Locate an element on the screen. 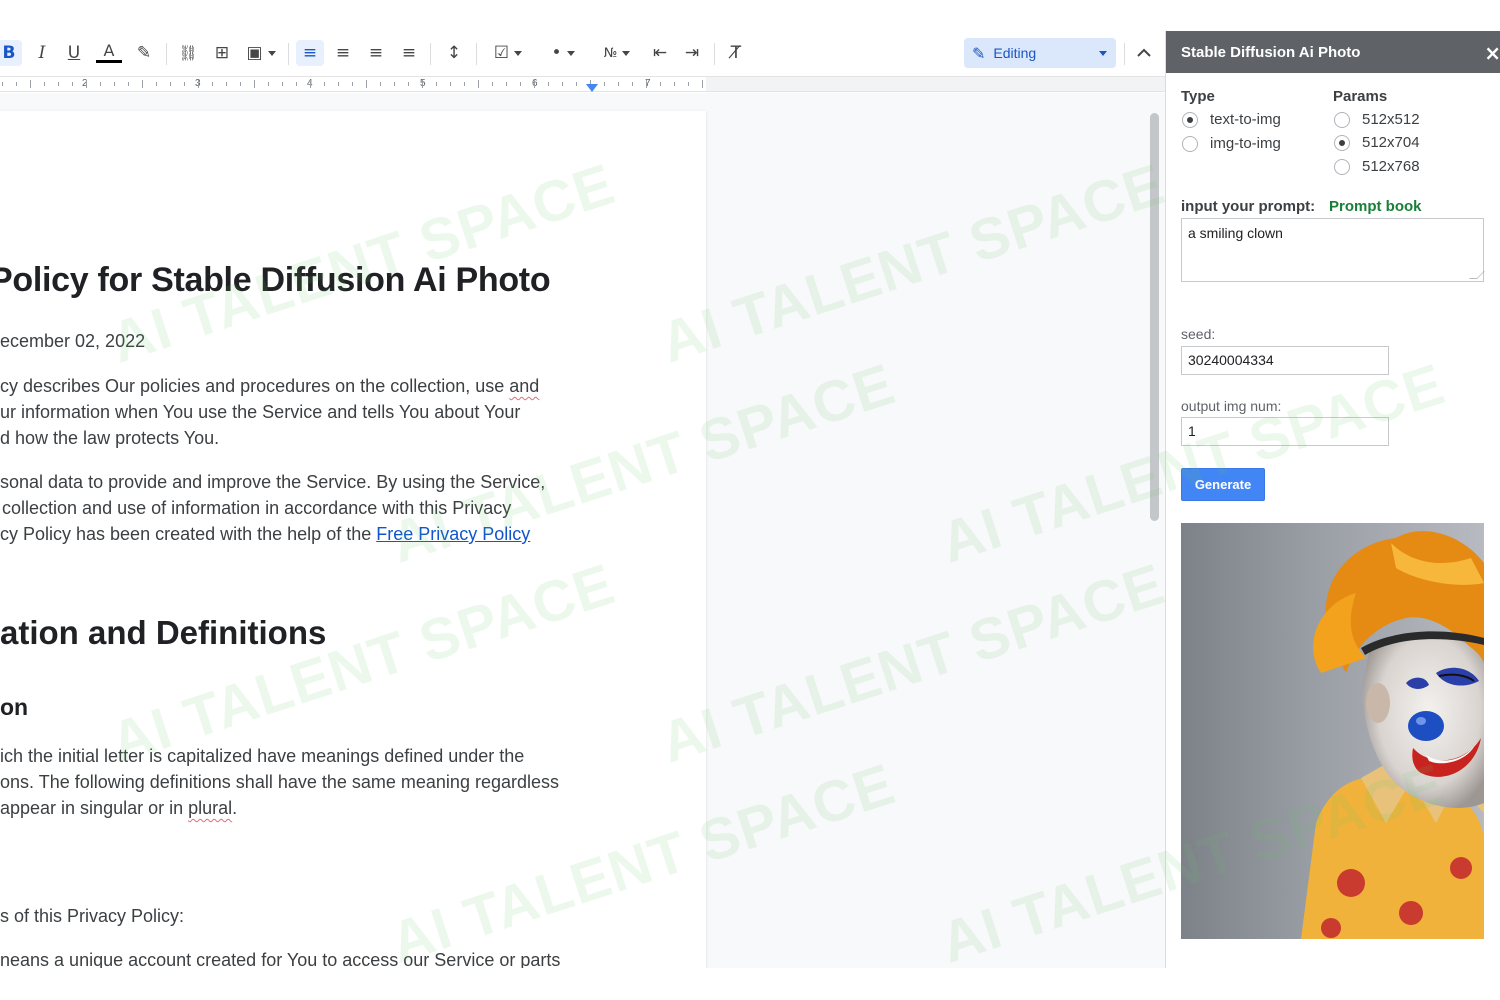  editing-mode-label: Editing is located at coordinates (1015, 53).